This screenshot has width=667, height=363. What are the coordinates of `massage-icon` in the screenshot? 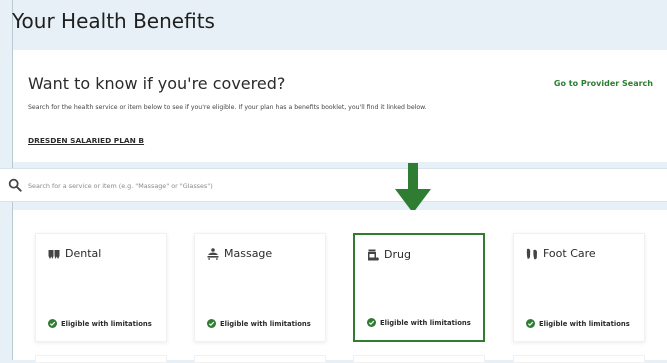 It's located at (213, 254).